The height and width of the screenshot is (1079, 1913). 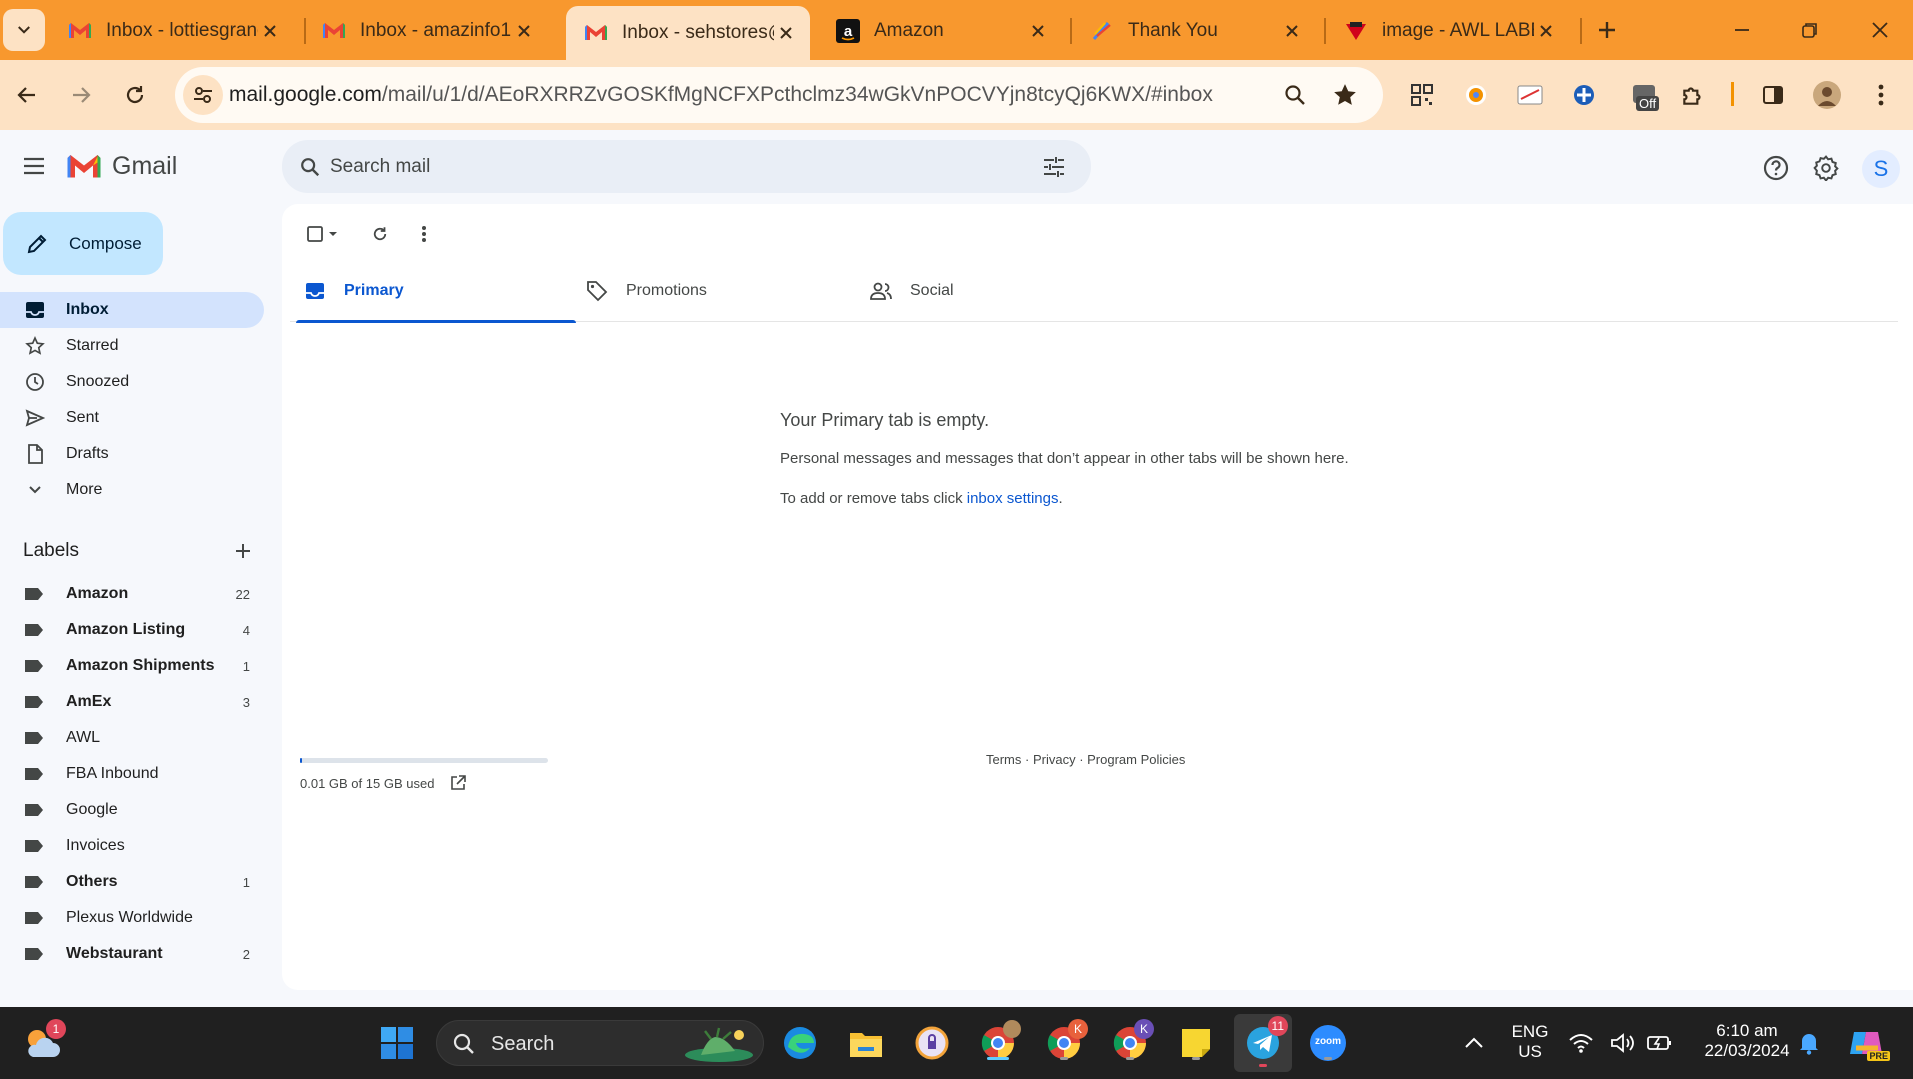 I want to click on show-hidden-icons-button, so click(x=1474, y=1043).